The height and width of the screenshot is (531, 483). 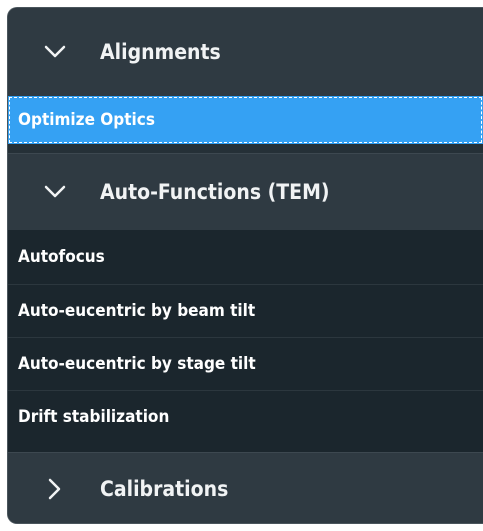 What do you see at coordinates (245, 488) in the screenshot?
I see `section-header-calibrations: Calibrations` at bounding box center [245, 488].